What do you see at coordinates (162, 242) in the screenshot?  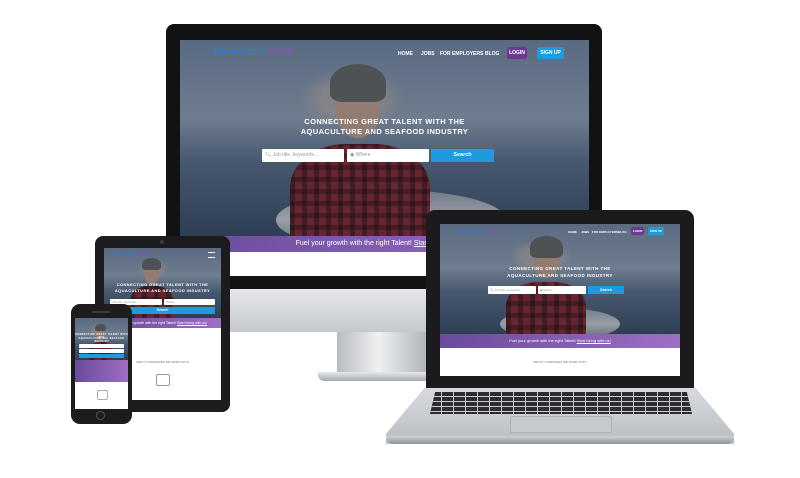 I see `tablet-camera` at bounding box center [162, 242].